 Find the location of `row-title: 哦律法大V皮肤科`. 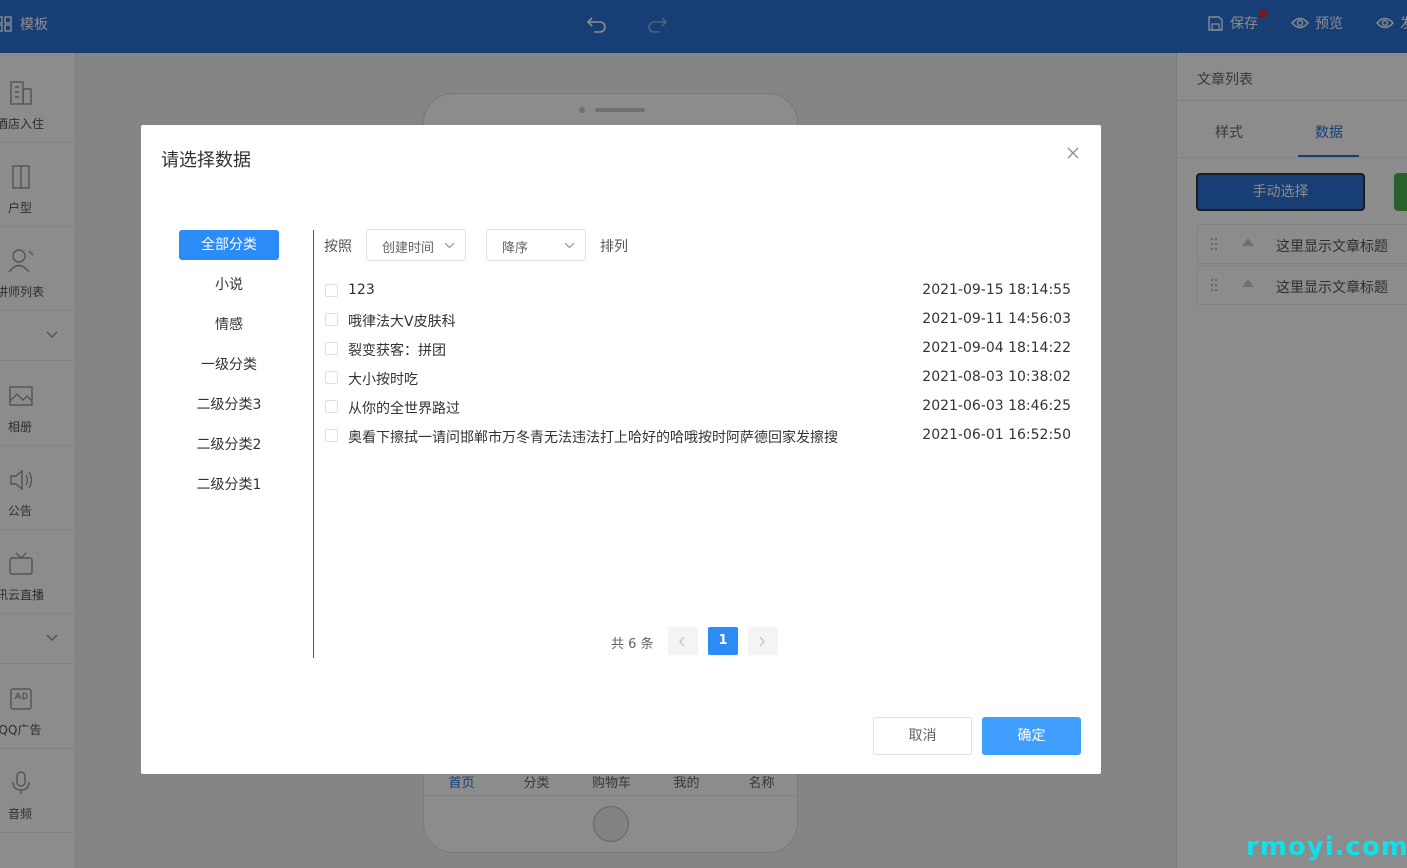

row-title: 哦律法大V皮肤科 is located at coordinates (402, 322).